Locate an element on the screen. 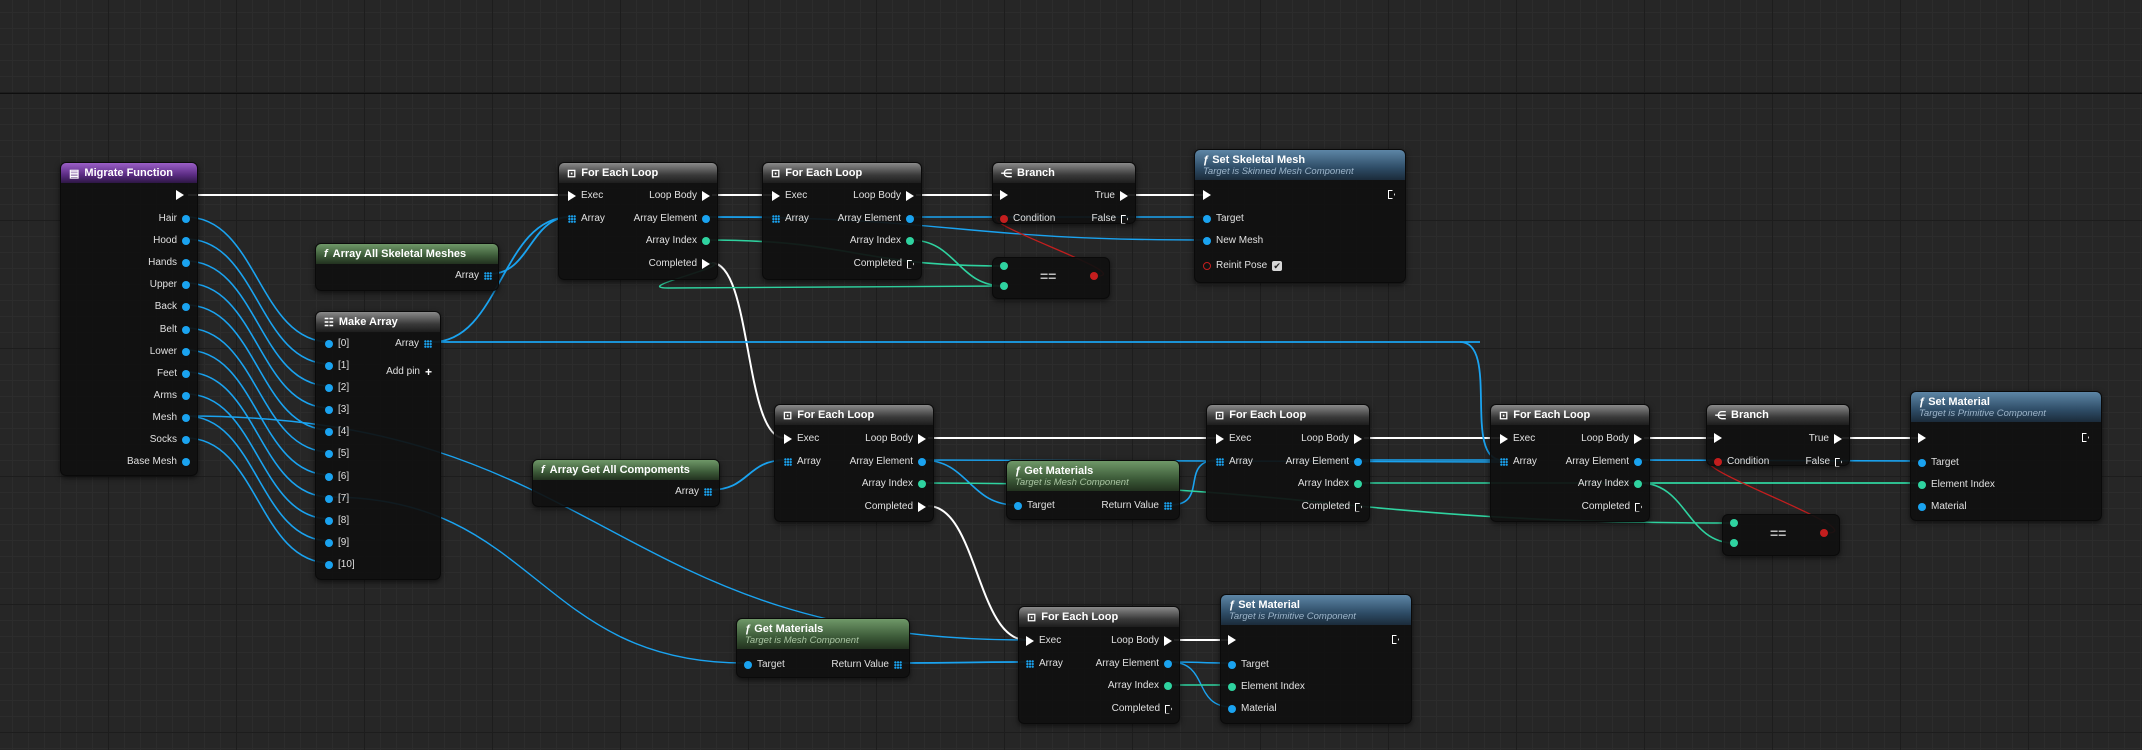  fe-d-exec-in: Exec is located at coordinates (1233, 439).